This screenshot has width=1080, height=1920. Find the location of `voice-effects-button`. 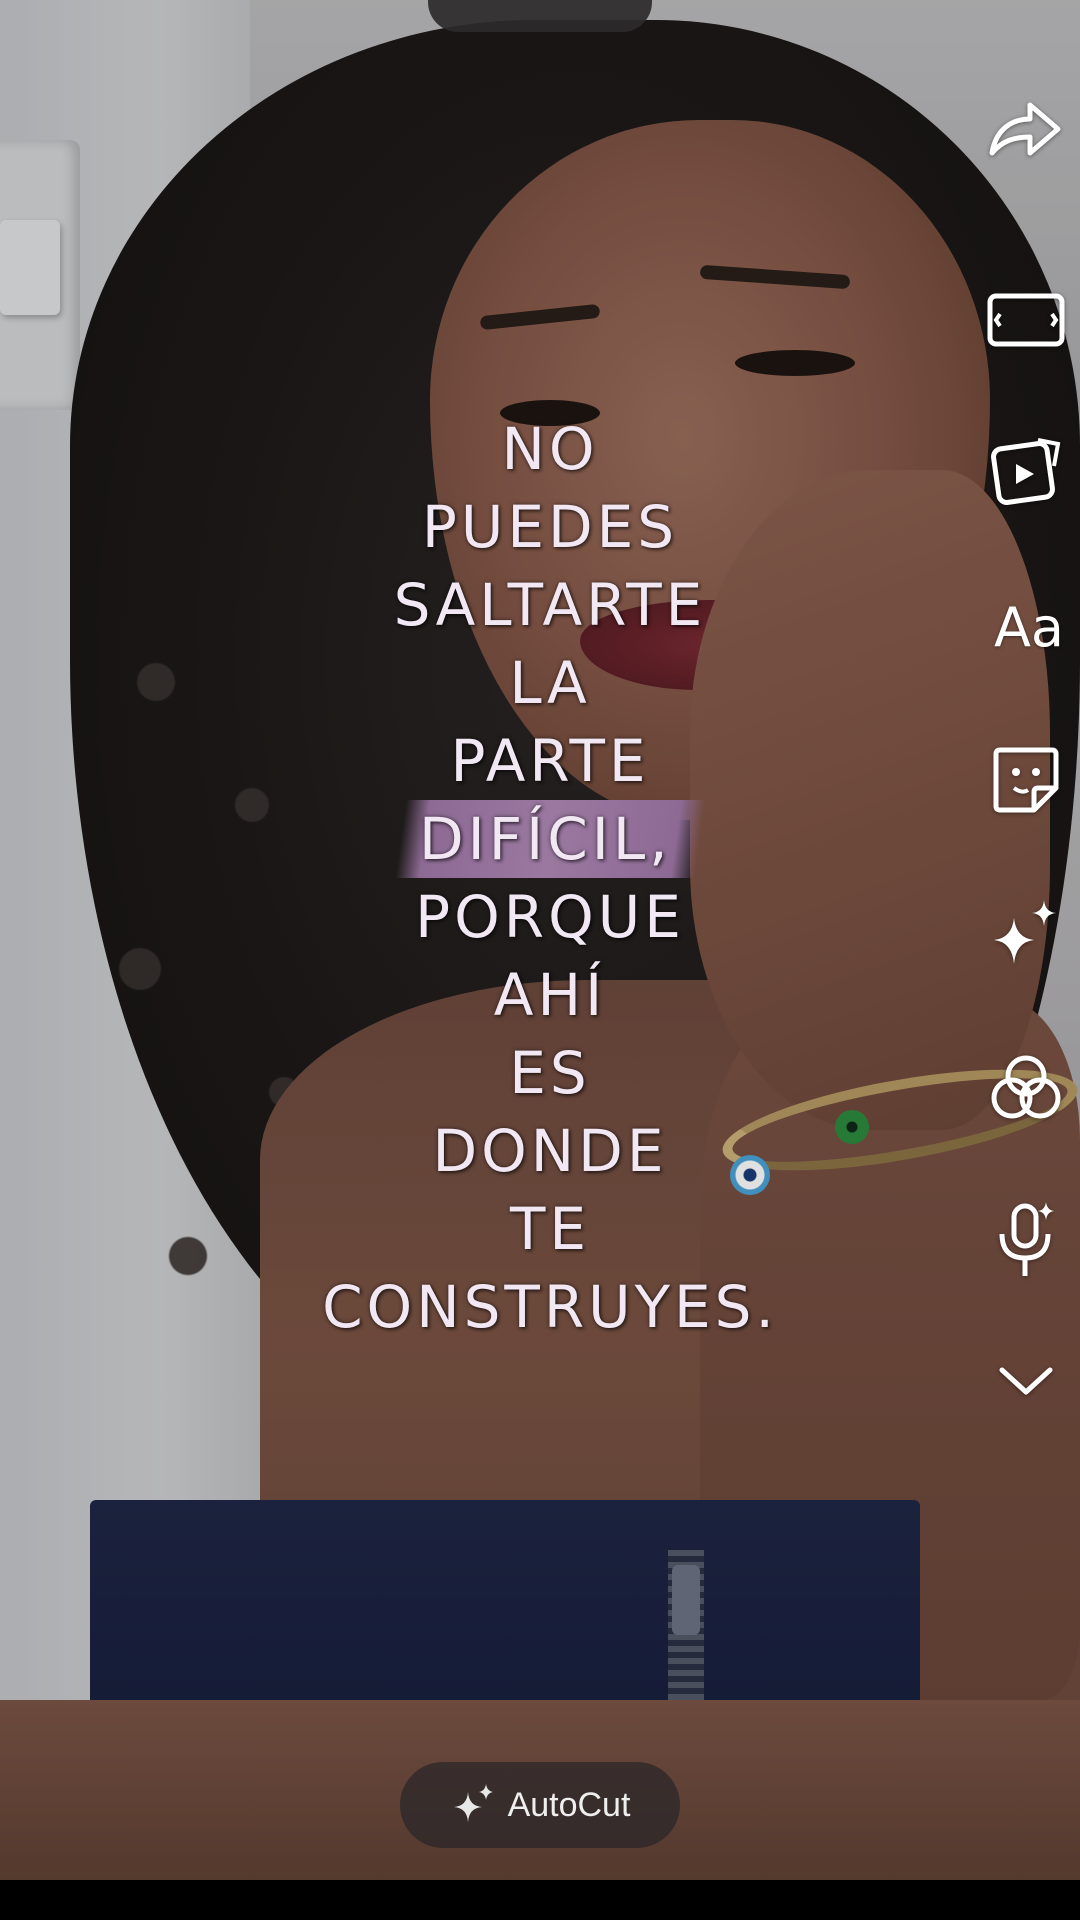

voice-effects-button is located at coordinates (1026, 1242).